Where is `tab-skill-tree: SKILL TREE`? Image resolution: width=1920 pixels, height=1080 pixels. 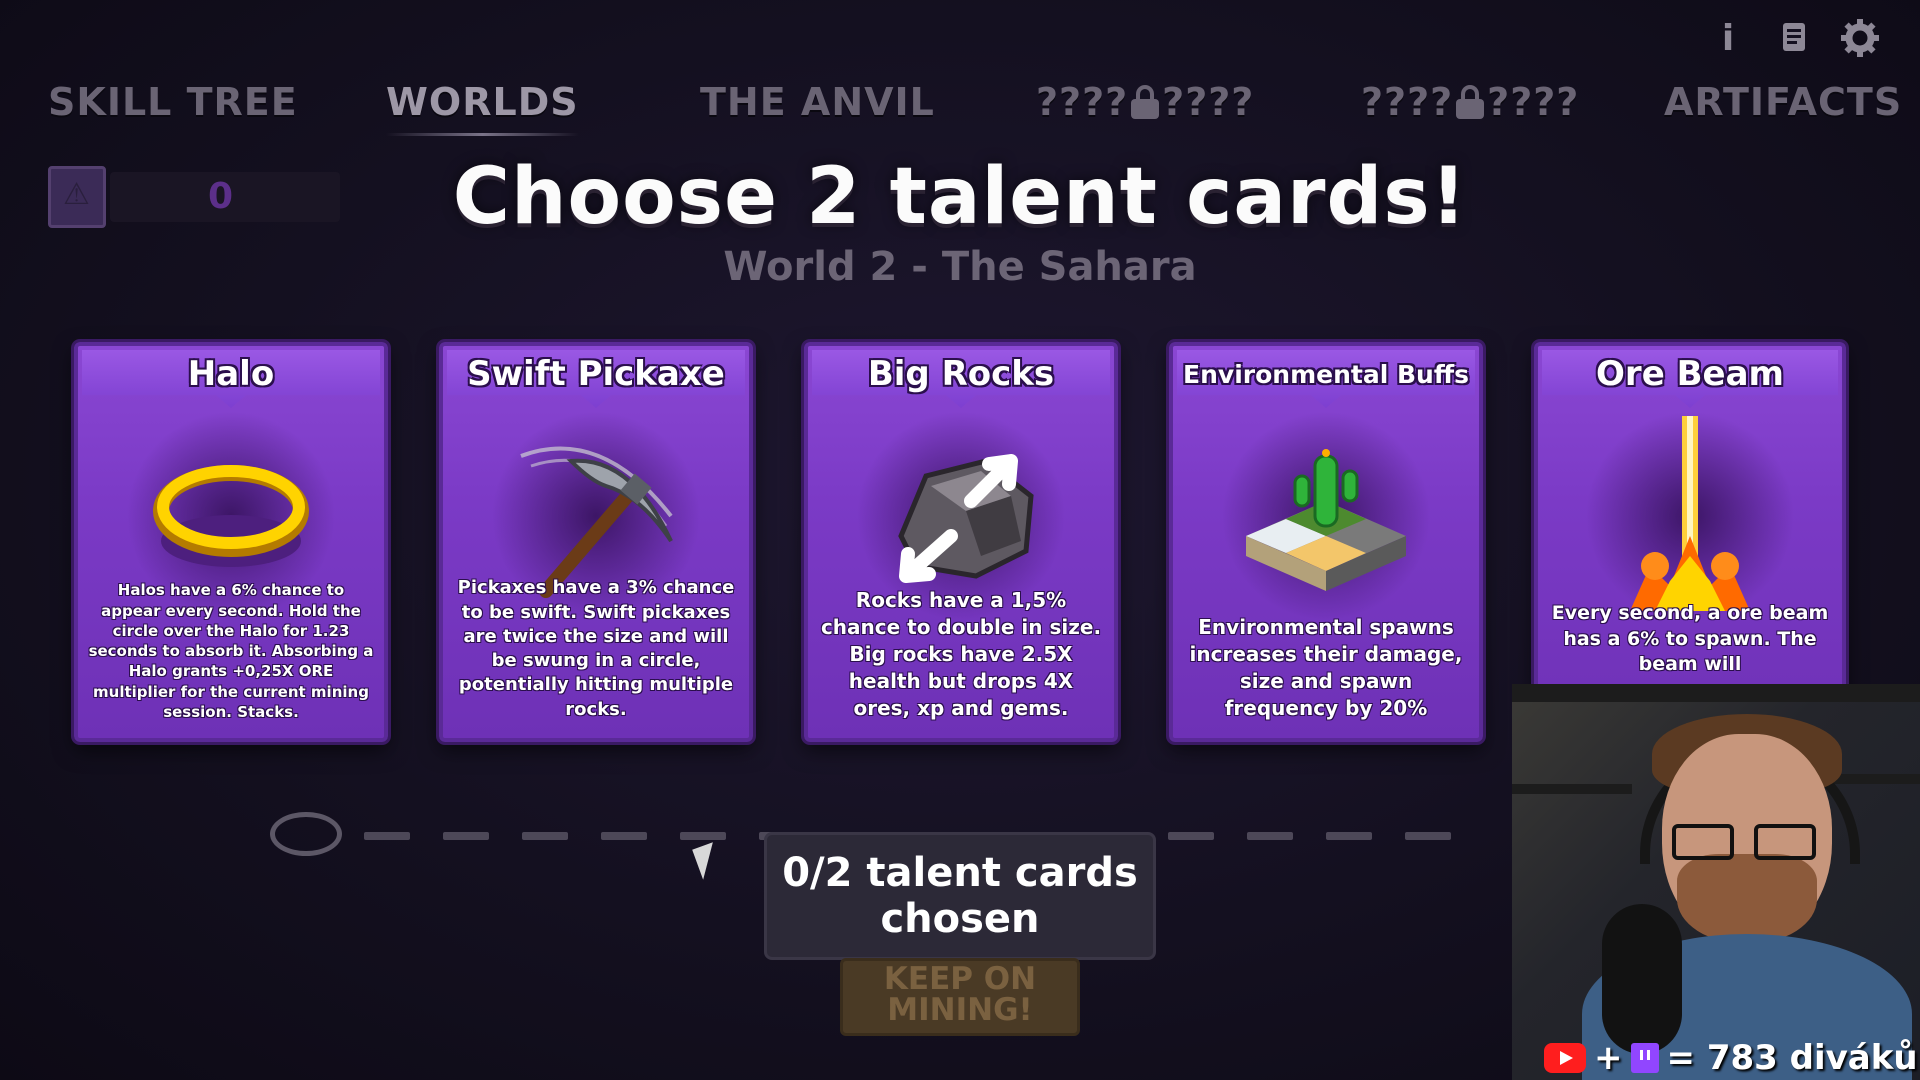
tab-skill-tree: SKILL TREE is located at coordinates (173, 102).